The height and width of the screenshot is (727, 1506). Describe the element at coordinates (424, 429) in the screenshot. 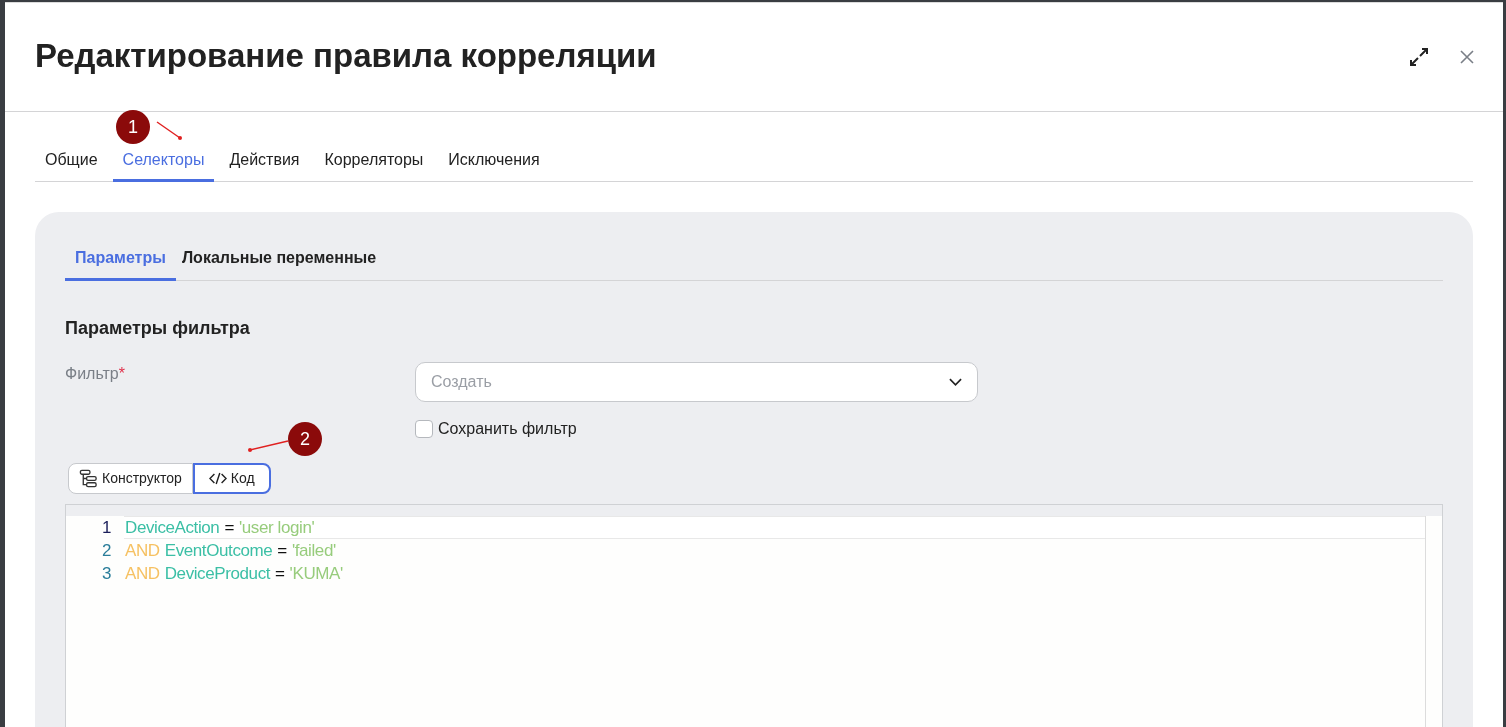

I see `checkbox` at that location.